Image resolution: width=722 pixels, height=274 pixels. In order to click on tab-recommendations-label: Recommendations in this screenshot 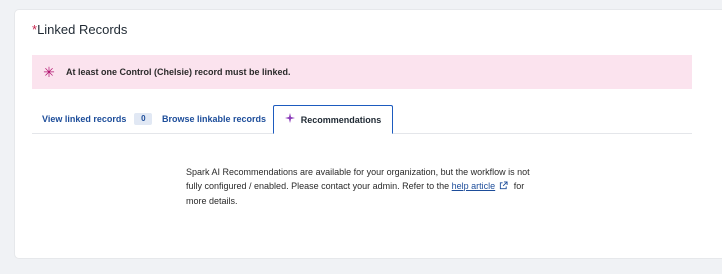, I will do `click(341, 119)`.